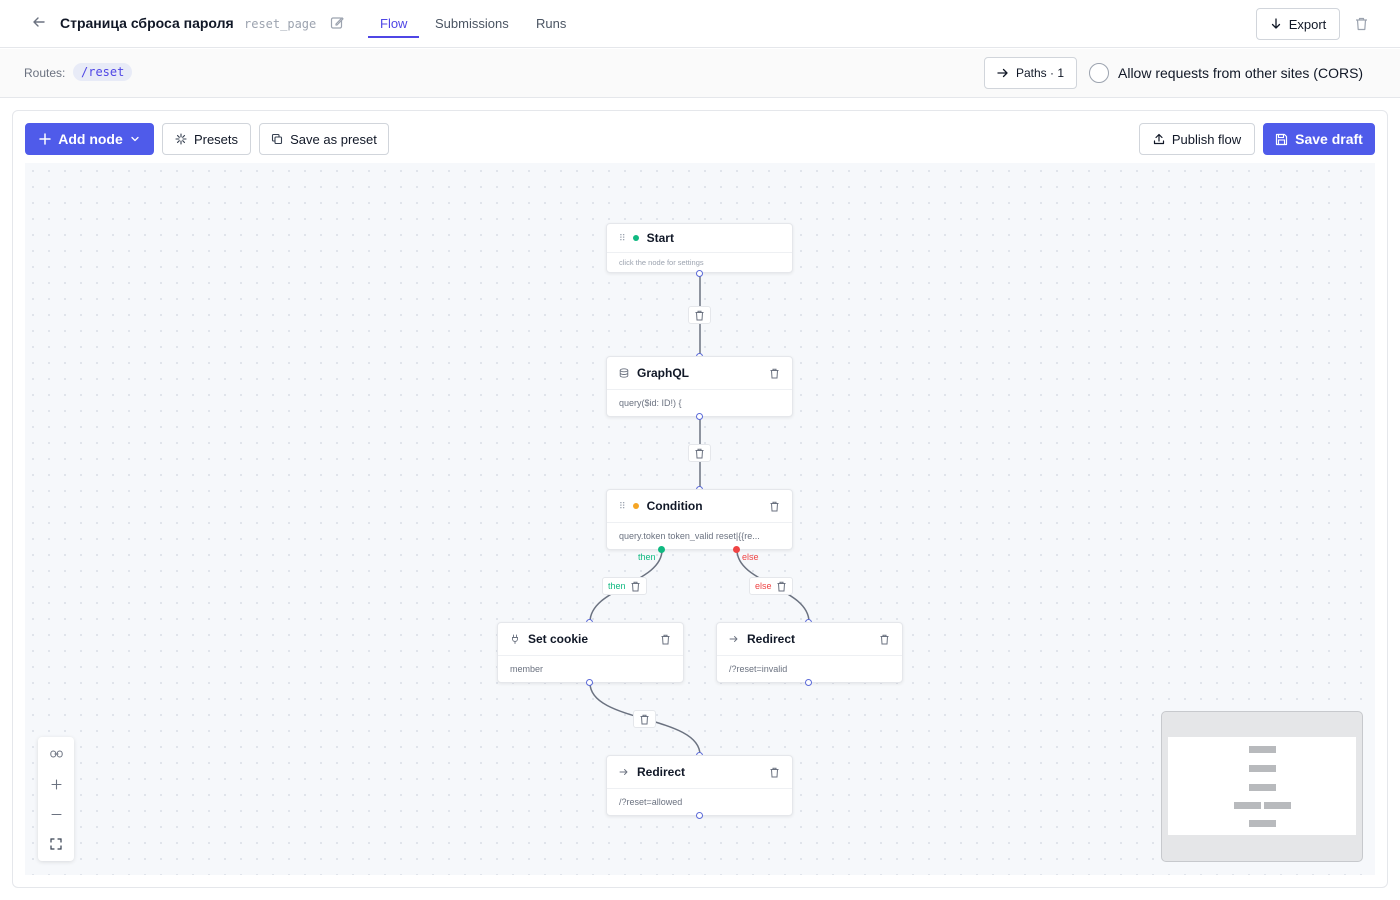 This screenshot has height=900, width=1400. I want to click on active-tab-indicator, so click(393, 37).